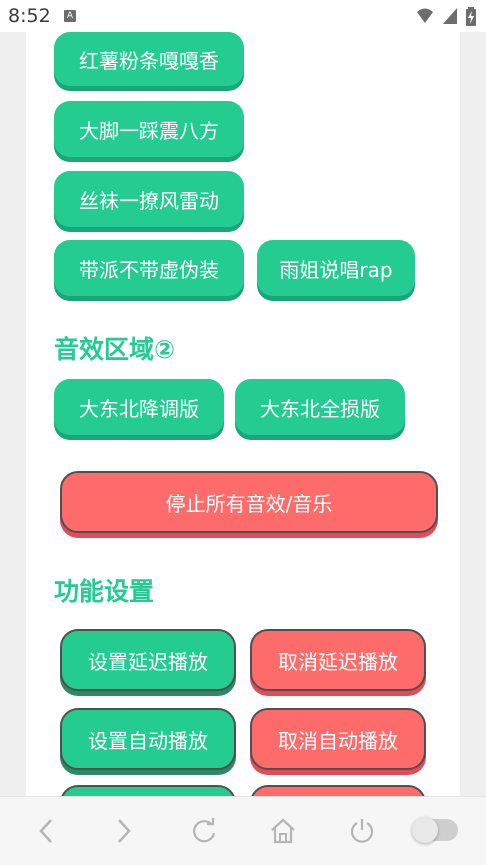  Describe the element at coordinates (139, 407) in the screenshot. I see `sound-button-dongbei-lowpitch: 大东北降调版` at that location.